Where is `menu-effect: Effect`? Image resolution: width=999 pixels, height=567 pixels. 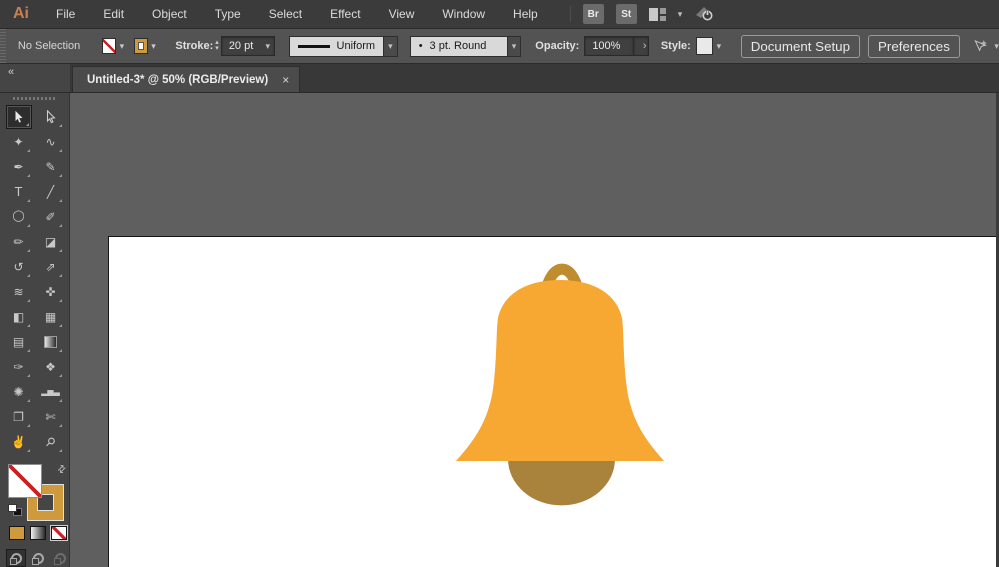
menu-effect: Effect is located at coordinates (345, 14).